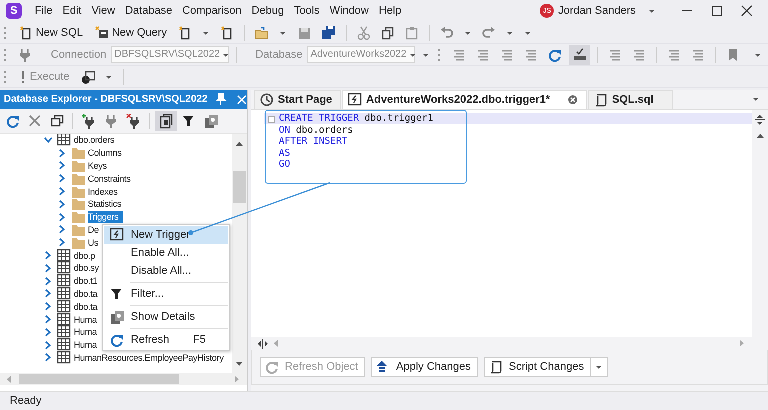 This screenshot has height=410, width=768. Describe the element at coordinates (106, 99) in the screenshot. I see `panel-title: Database Explorer - DBFSQLSRV\SQL2022` at that location.